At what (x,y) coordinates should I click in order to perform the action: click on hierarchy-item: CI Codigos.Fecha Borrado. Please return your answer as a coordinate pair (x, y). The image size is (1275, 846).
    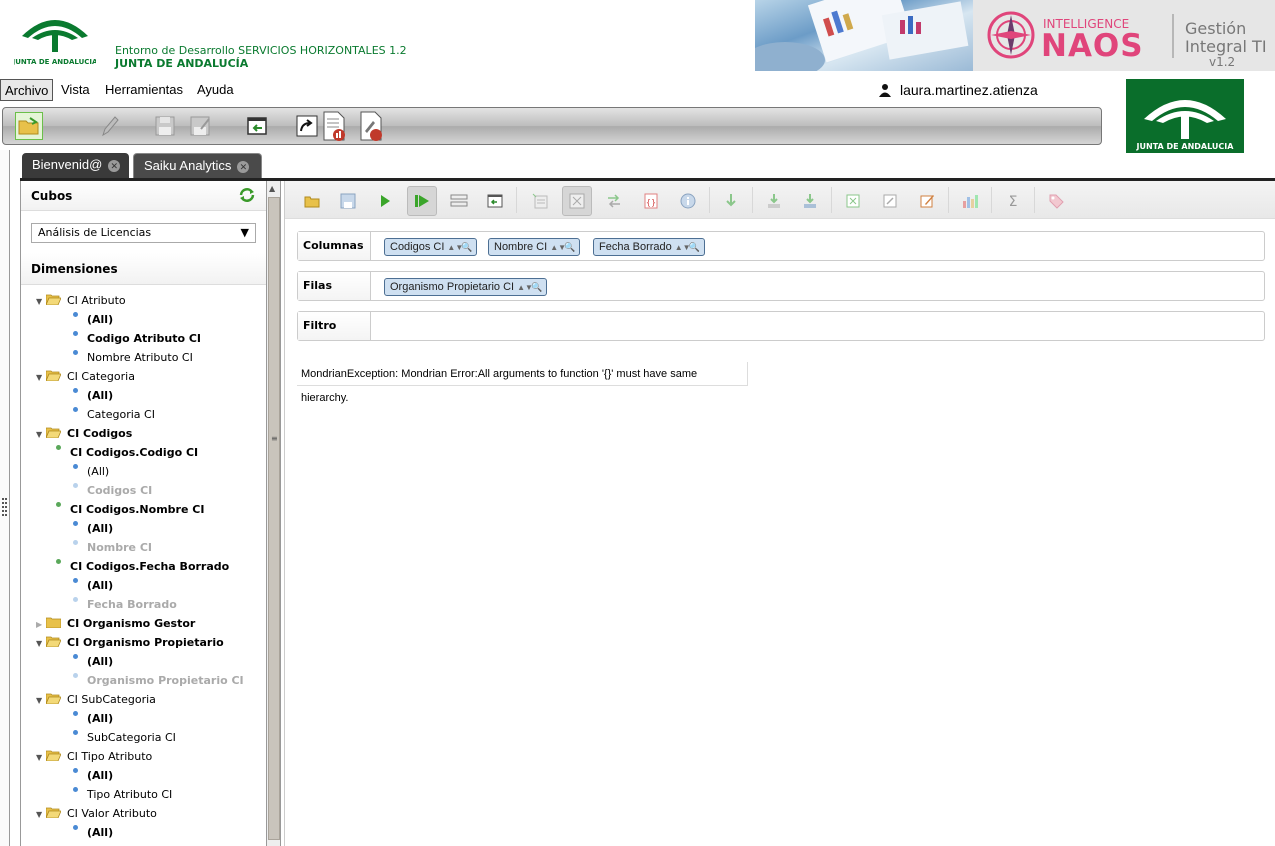
    Looking at the image, I should click on (142, 566).